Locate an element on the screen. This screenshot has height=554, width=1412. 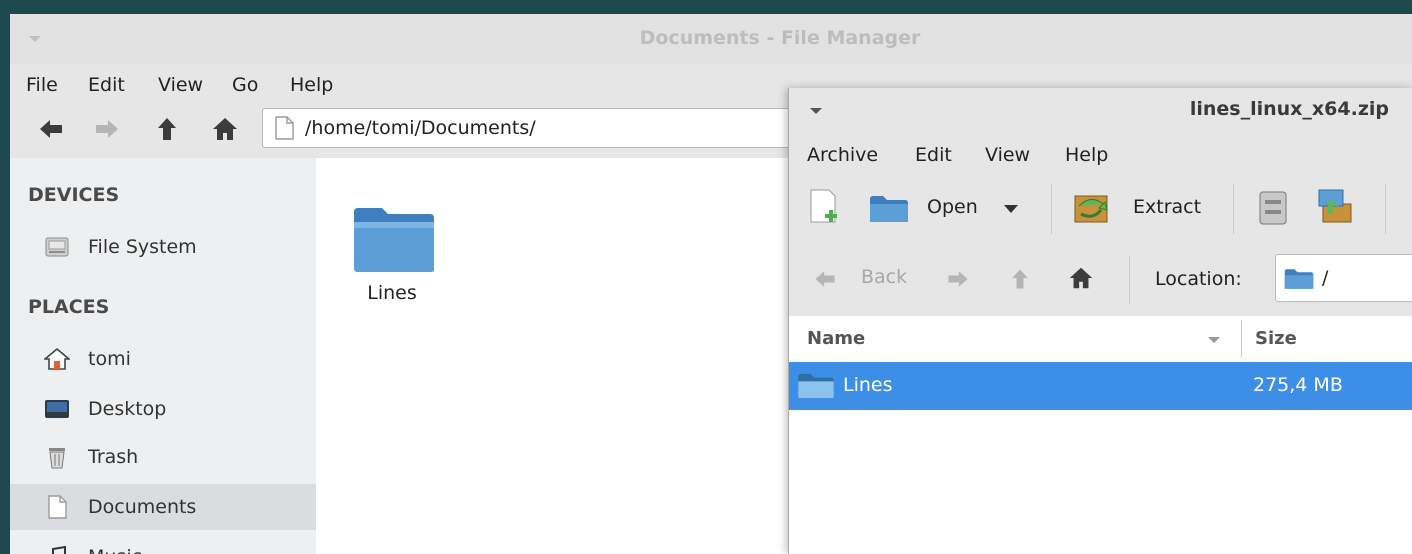
location-value: / is located at coordinates (1325, 278).